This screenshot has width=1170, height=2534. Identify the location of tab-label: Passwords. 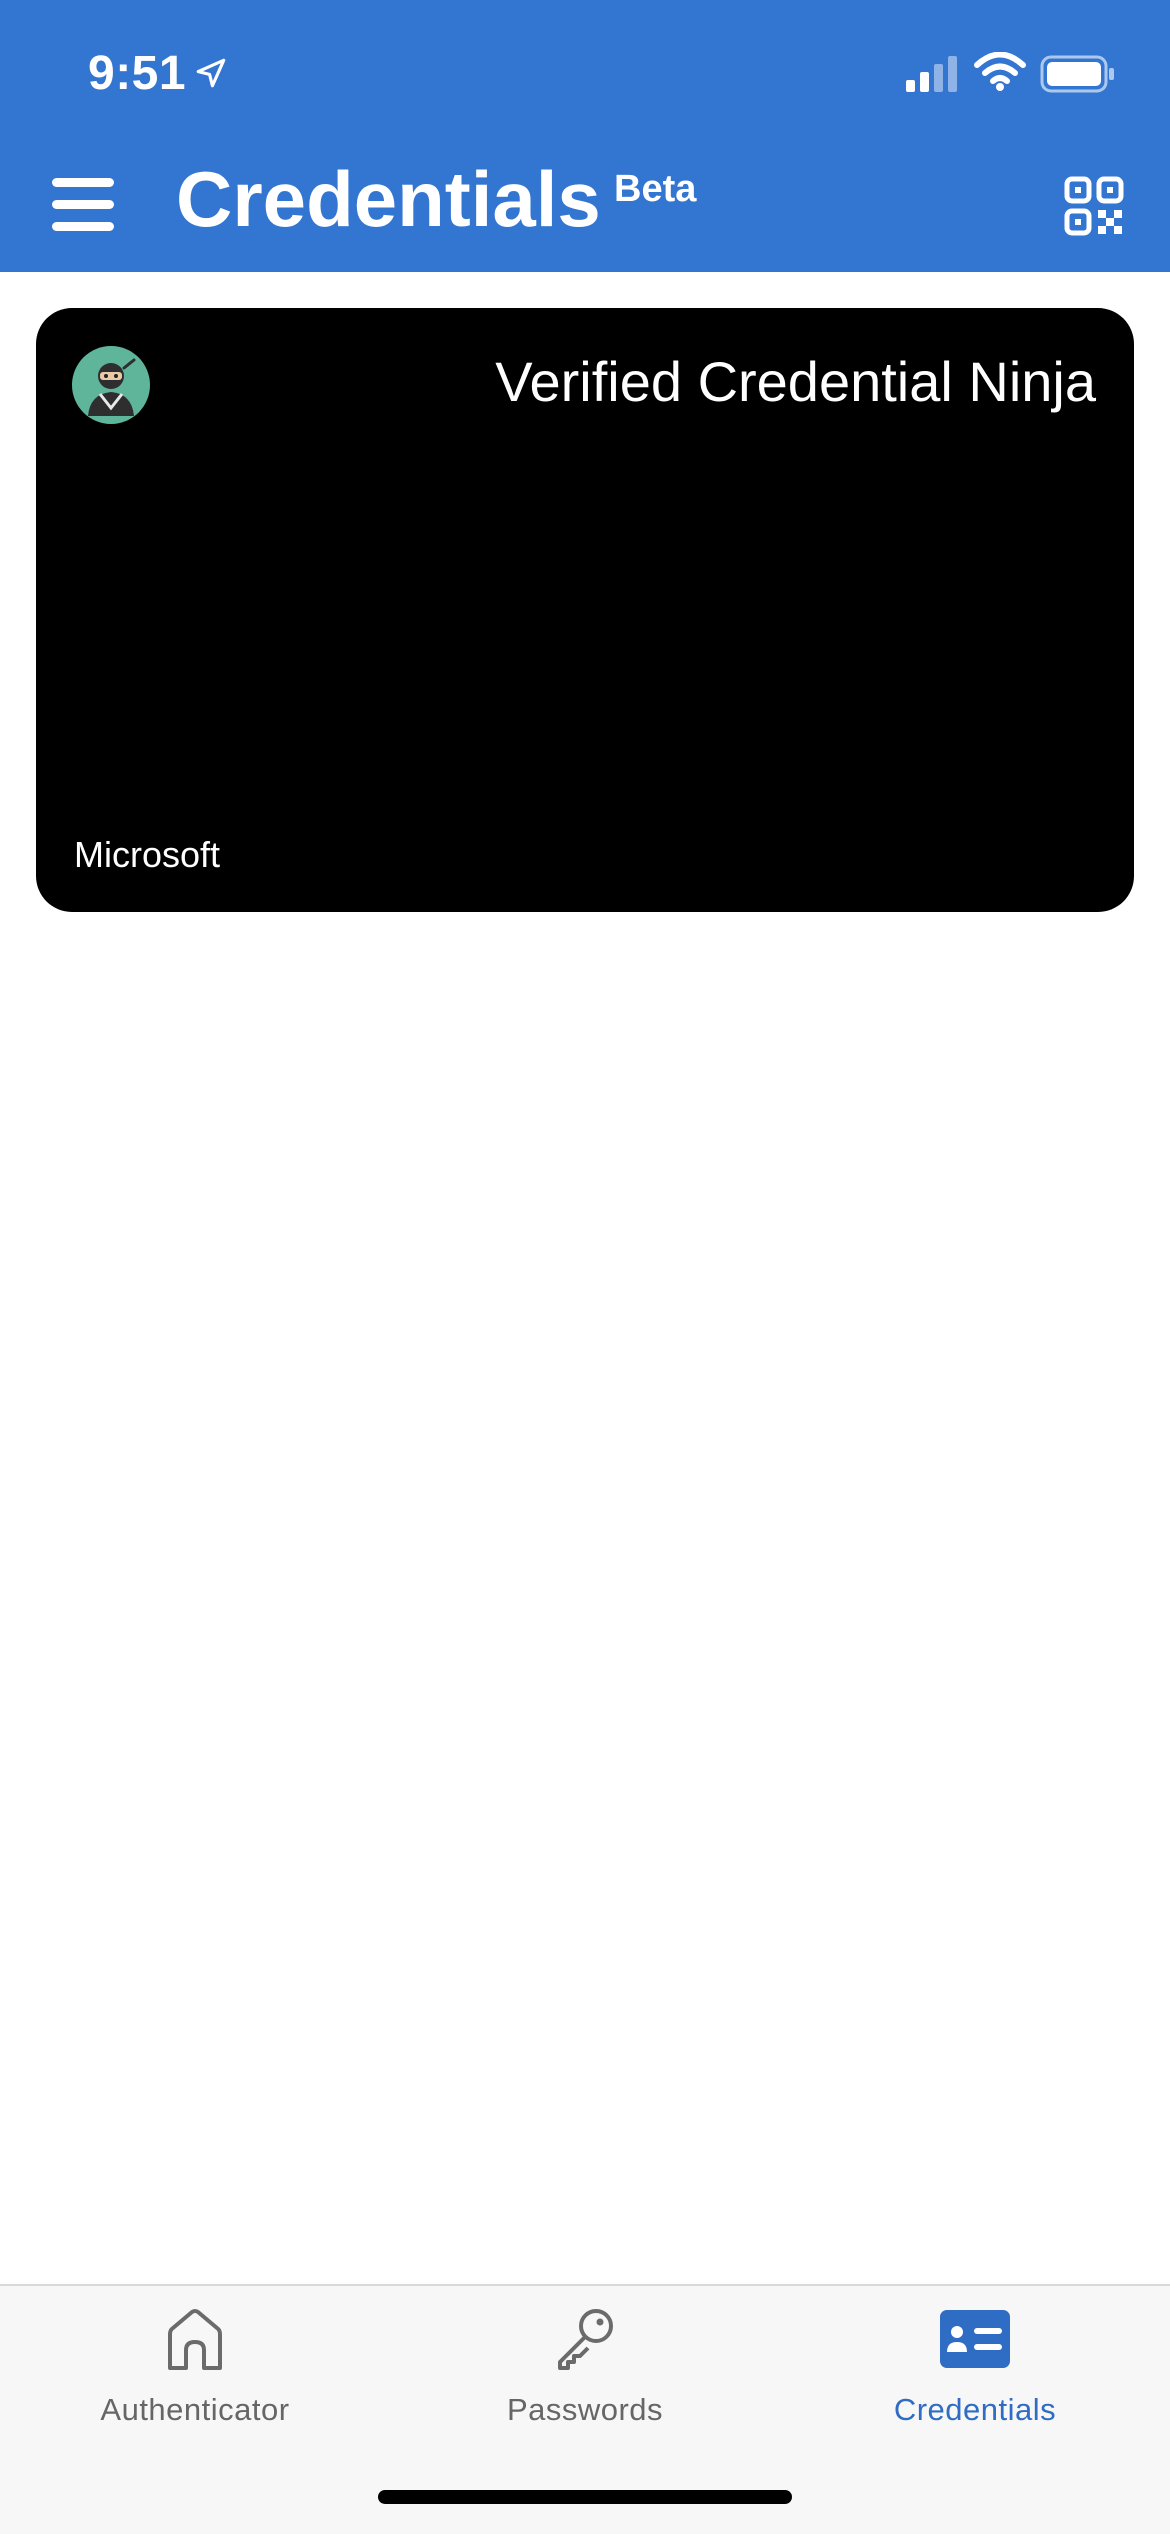
(585, 2409).